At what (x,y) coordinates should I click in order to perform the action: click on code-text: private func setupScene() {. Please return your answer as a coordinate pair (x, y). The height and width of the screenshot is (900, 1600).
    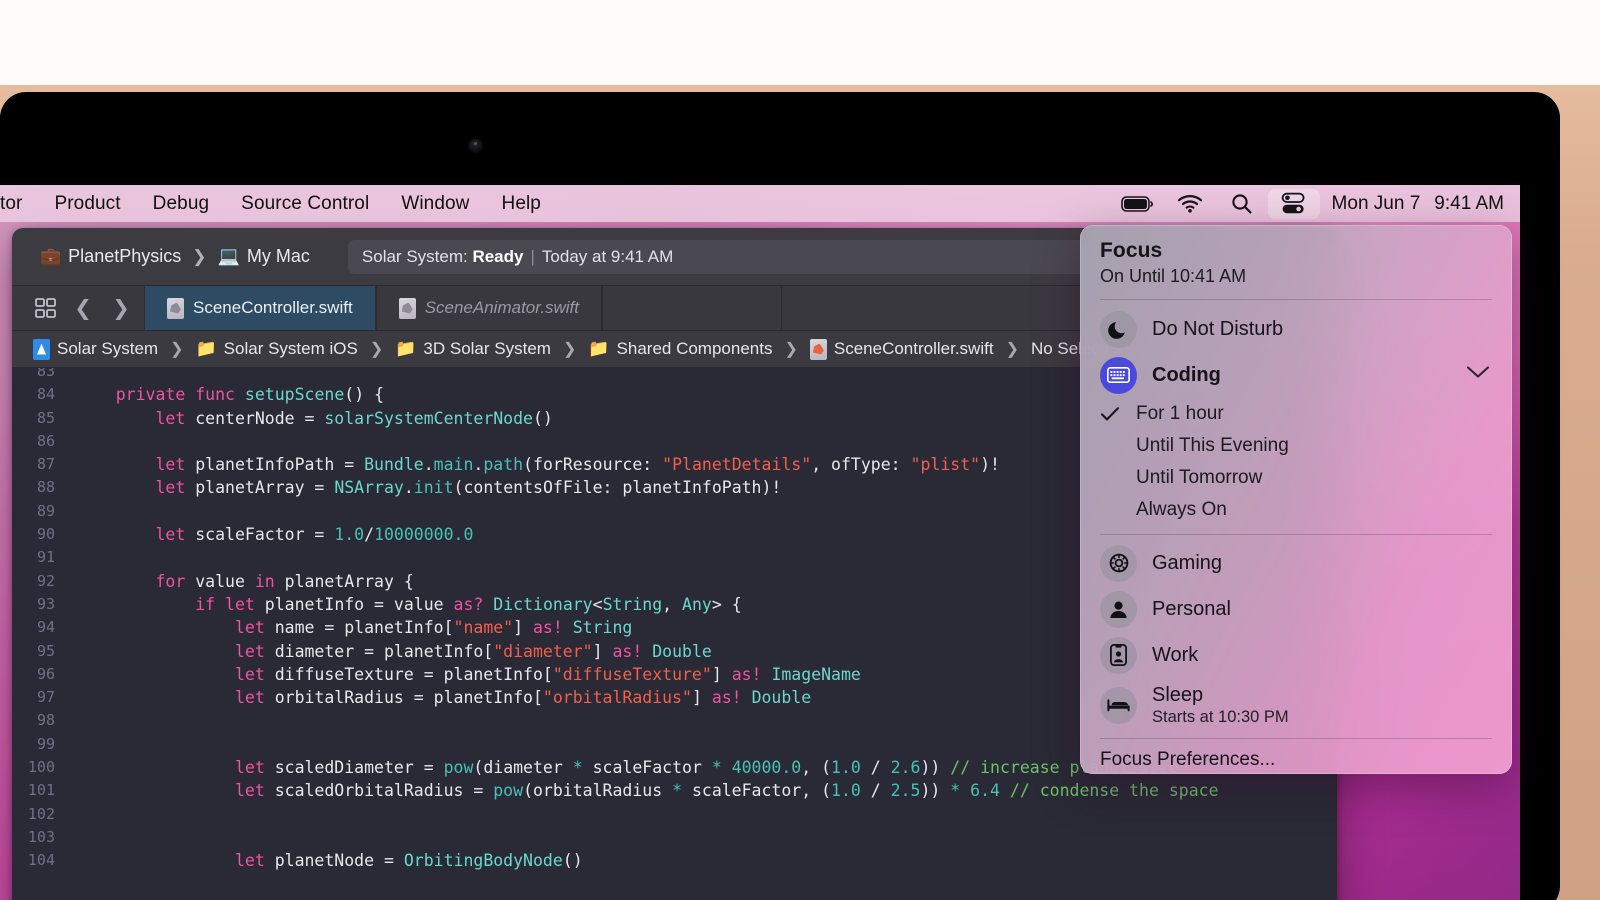
    Looking at the image, I should click on (250, 395).